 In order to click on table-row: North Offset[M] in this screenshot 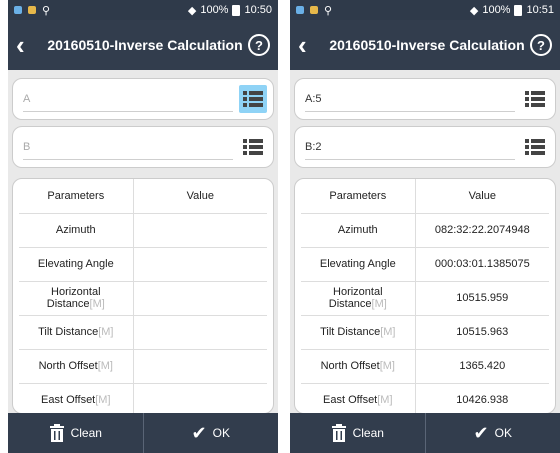, I will do `click(143, 365)`.